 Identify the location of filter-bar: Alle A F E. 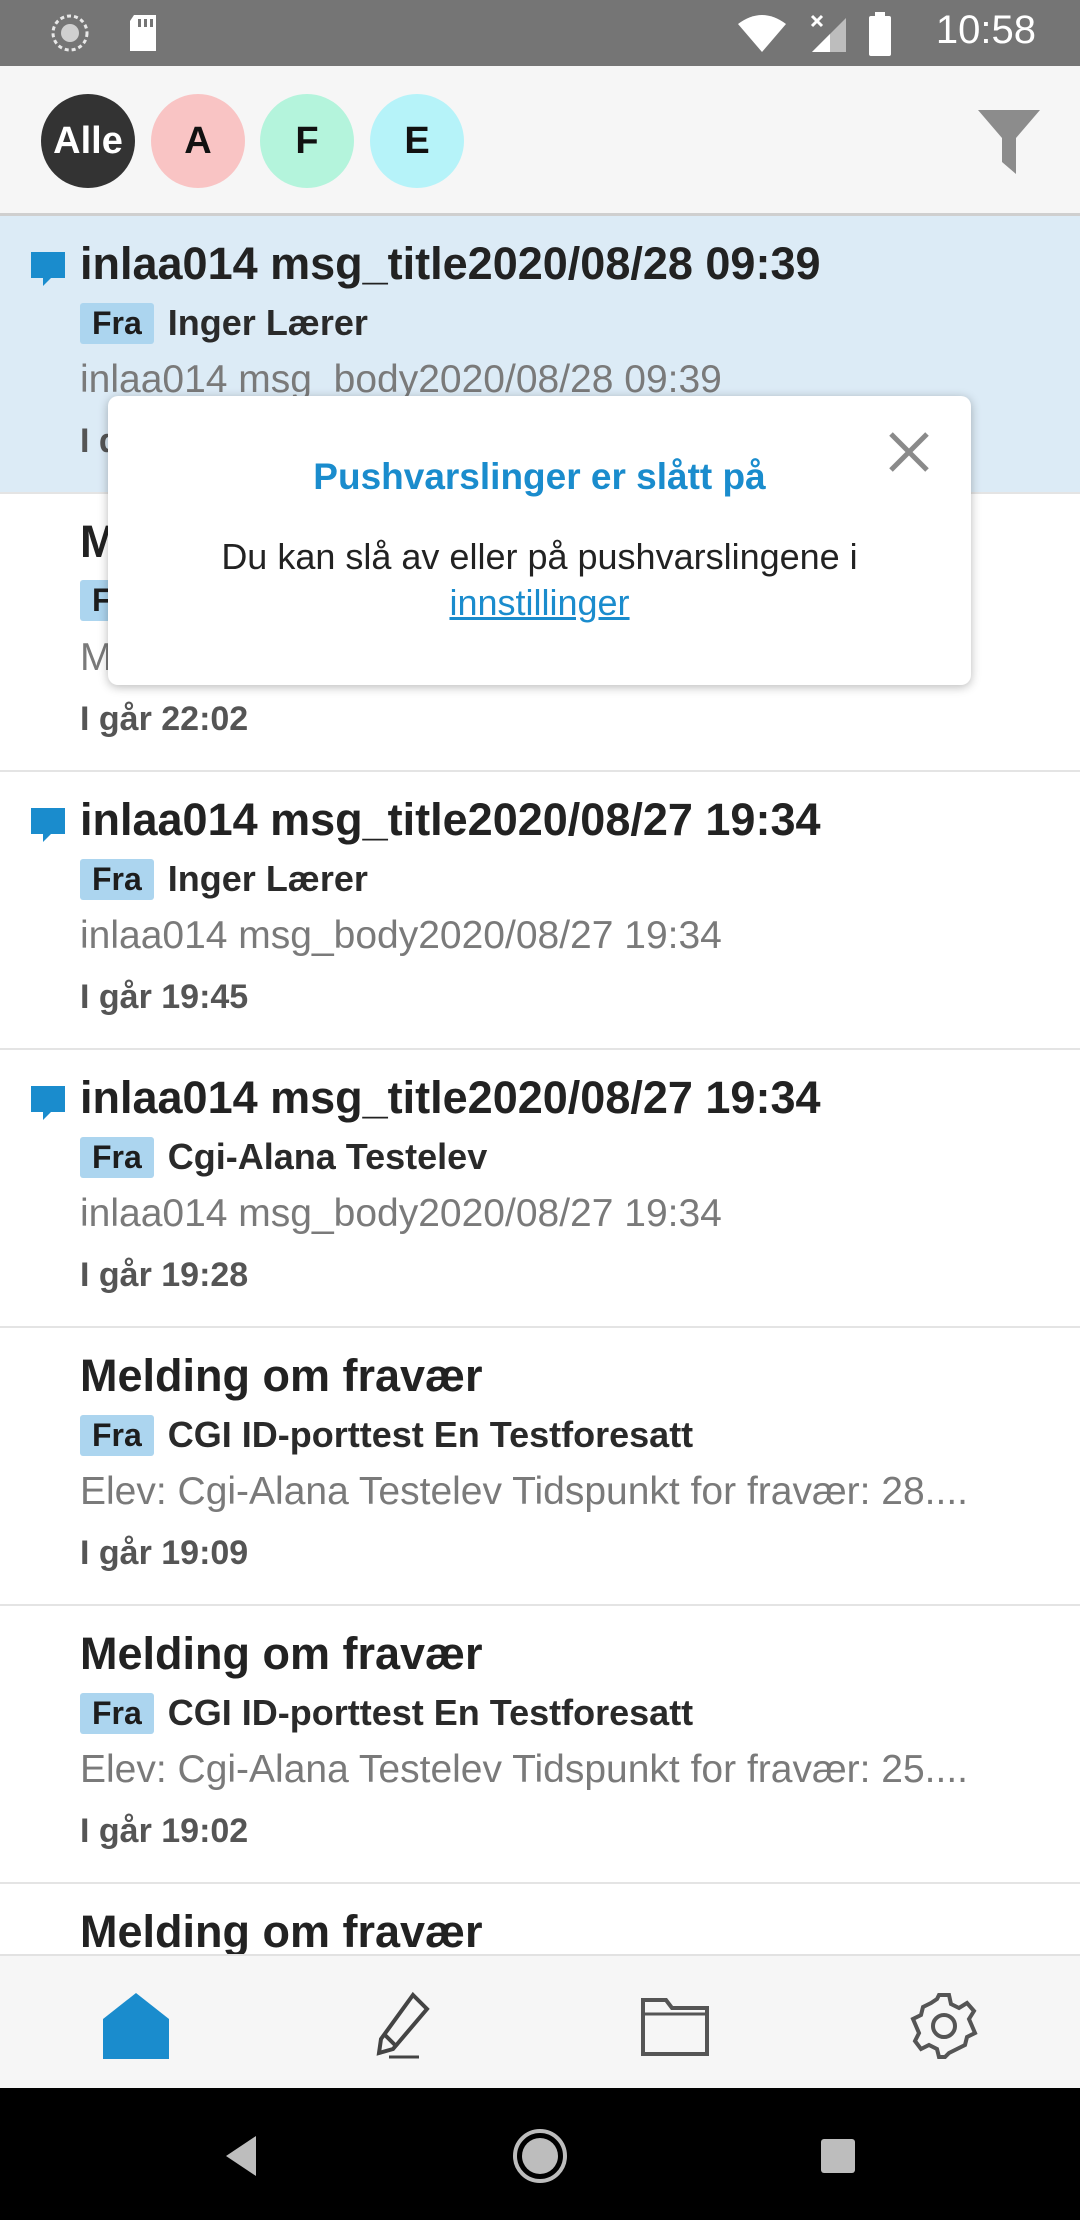
(540, 141).